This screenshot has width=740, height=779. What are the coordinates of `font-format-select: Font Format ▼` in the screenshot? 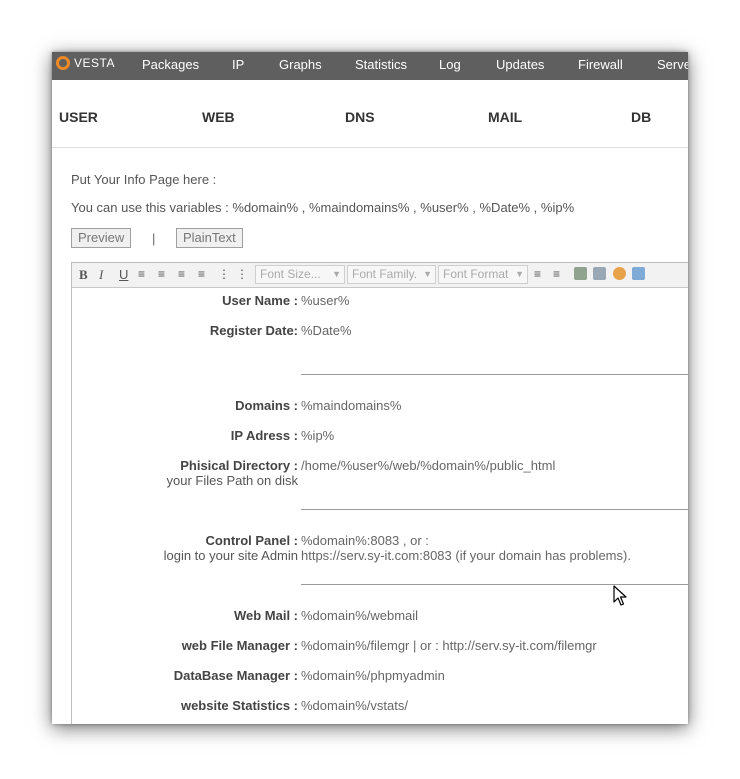 It's located at (483, 274).